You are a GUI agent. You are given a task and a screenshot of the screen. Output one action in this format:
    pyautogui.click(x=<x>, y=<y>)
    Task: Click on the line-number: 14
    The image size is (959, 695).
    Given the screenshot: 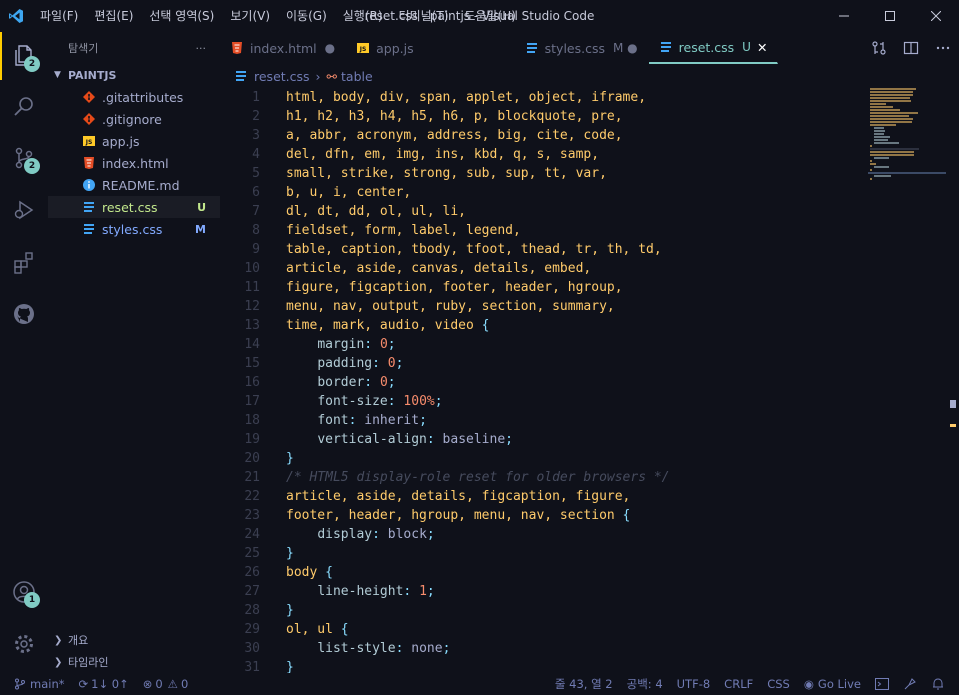 What is the action you would take?
    pyautogui.click(x=252, y=344)
    